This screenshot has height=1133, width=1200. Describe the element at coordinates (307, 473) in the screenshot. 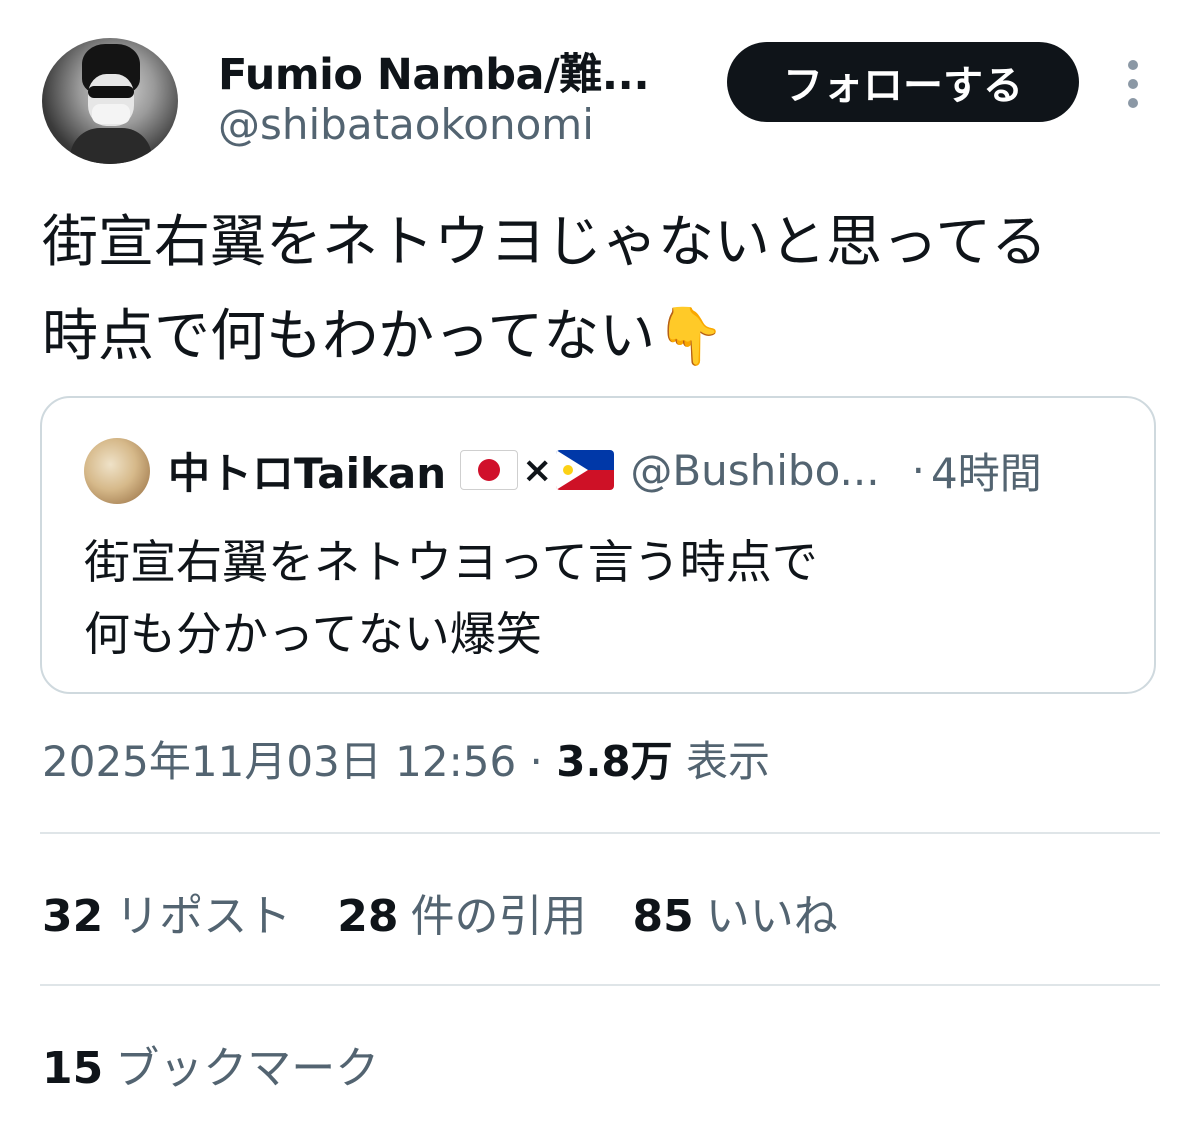

I see `quoted-author-name: 中トロTaikan` at that location.